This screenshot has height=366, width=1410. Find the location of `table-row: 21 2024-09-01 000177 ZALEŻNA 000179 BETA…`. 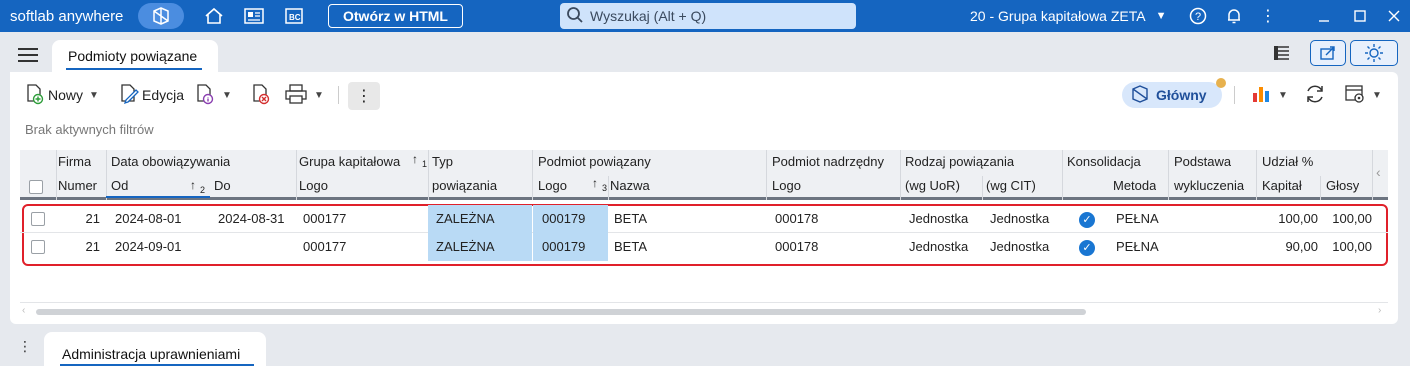

table-row: 21 2024-09-01 000177 ZALEŻNA 000179 BETA… is located at coordinates (704, 247).